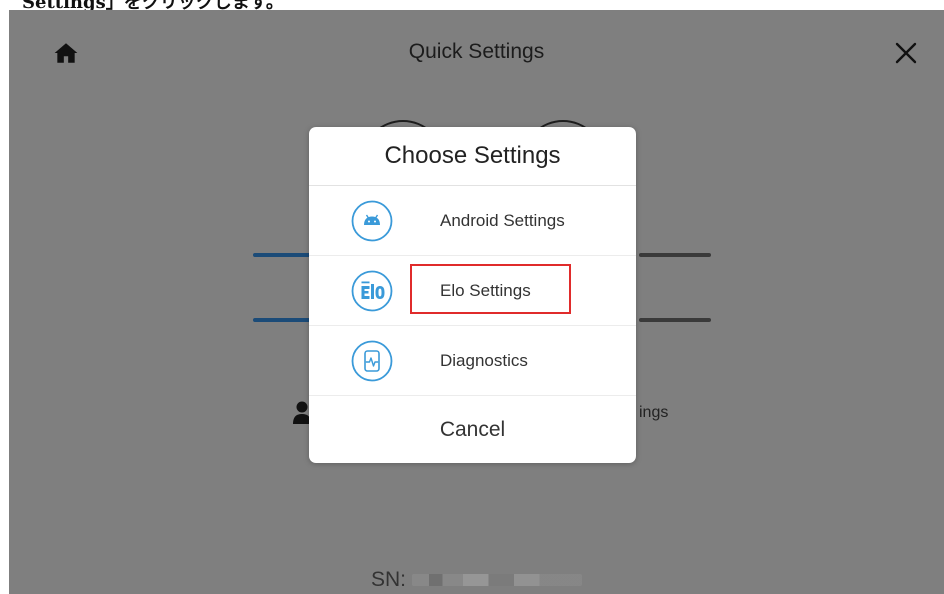 The width and height of the screenshot is (944, 594). Describe the element at coordinates (675, 320) in the screenshot. I see `background-slider-2-track` at that location.